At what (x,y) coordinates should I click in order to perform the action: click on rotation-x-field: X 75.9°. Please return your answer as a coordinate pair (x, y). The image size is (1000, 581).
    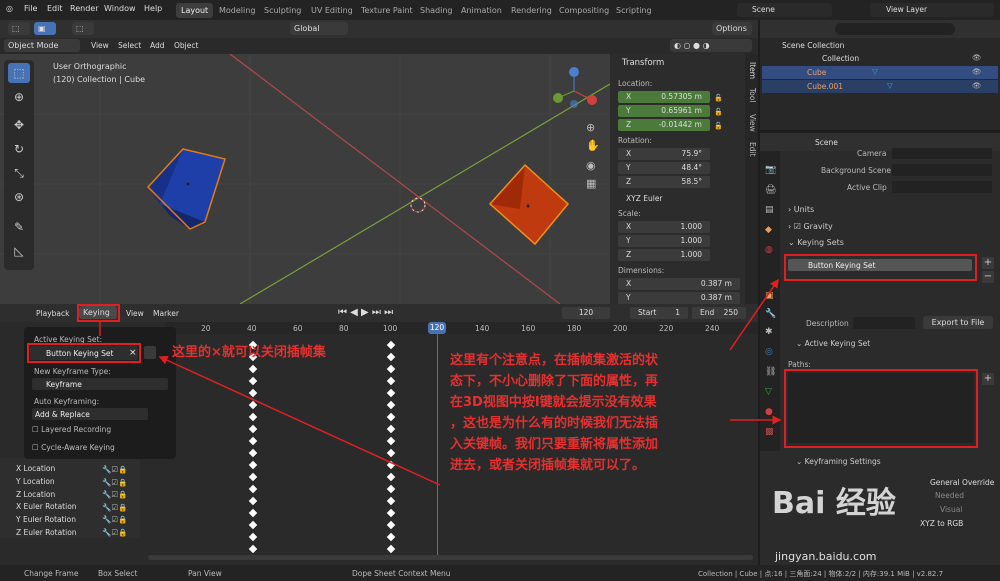
    Looking at the image, I should click on (664, 154).